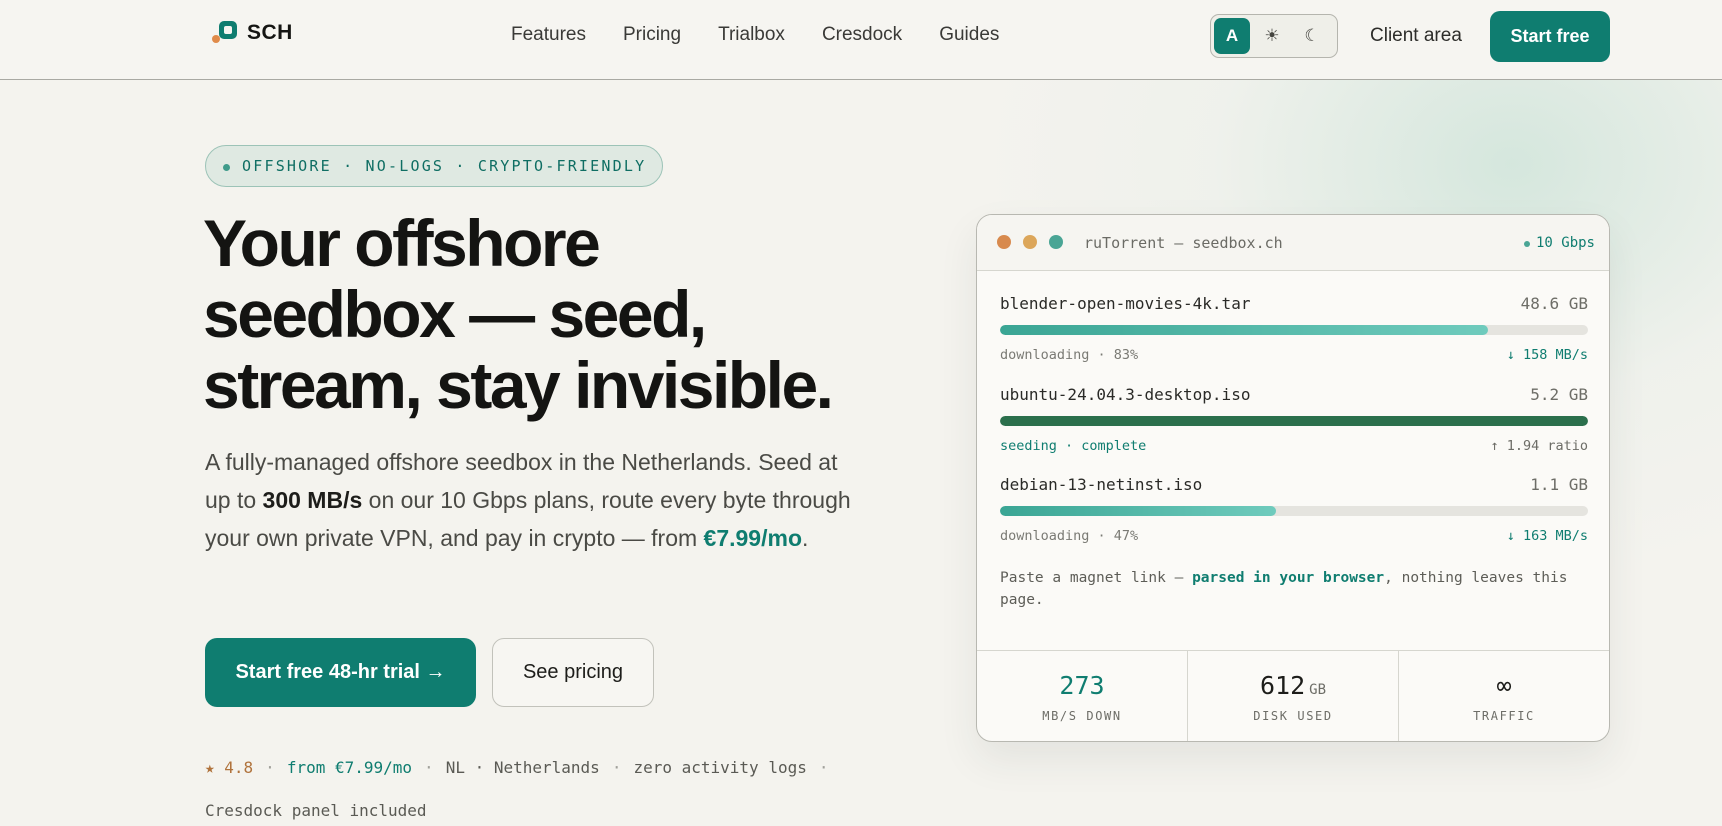  I want to click on stat-download: 273 MB/S DOWN, so click(1082, 696).